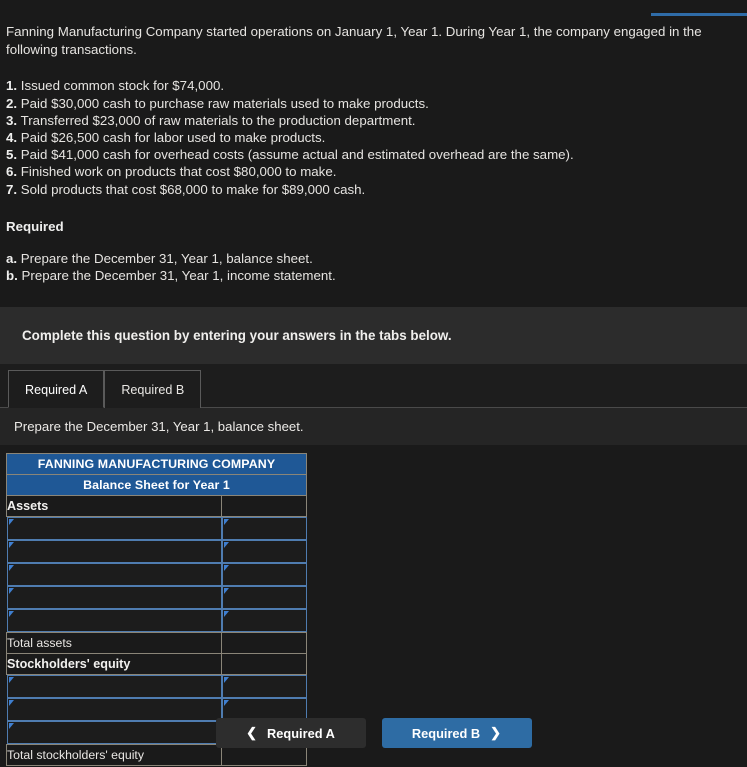  I want to click on table-row: Balance Sheet for Year 1, so click(156, 485).